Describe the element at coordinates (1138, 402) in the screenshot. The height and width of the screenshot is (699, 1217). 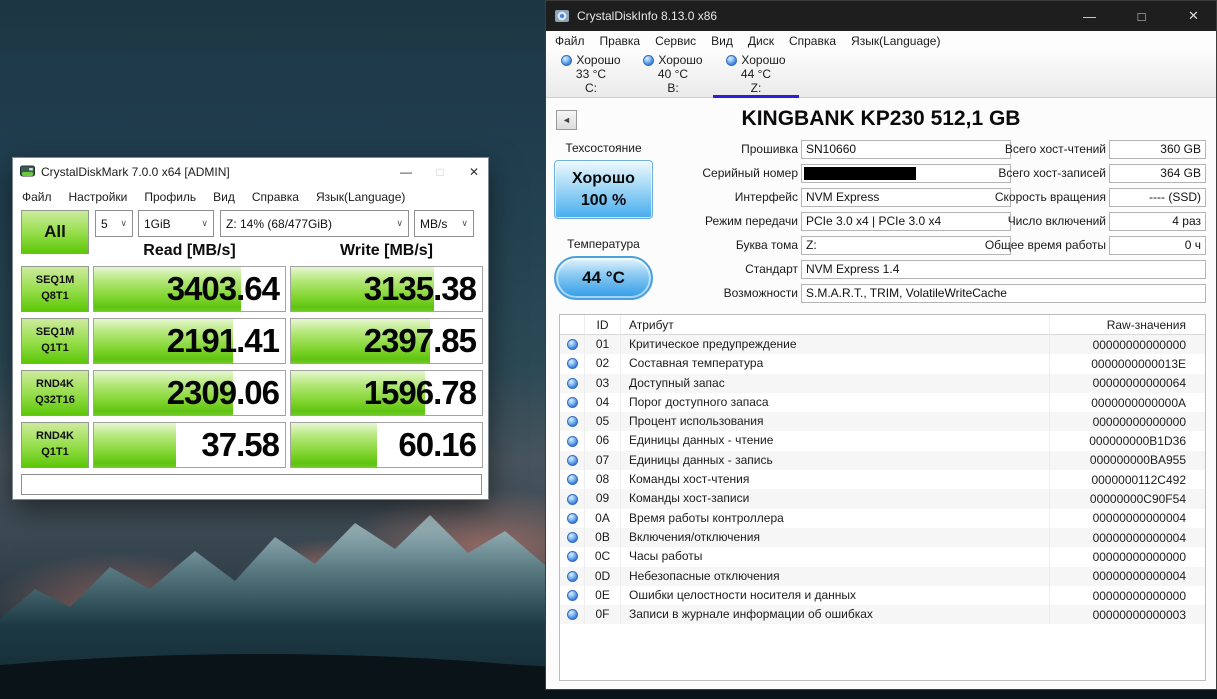
I see `attribute-raw-value: 0000000000000A` at that location.